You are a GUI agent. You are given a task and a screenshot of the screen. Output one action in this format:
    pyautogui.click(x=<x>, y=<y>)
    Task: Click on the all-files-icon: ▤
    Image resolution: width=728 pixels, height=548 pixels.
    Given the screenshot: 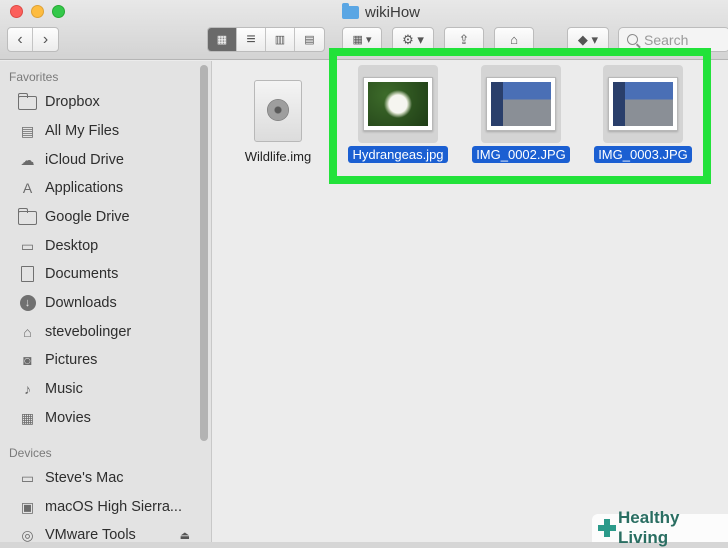 What is the action you would take?
    pyautogui.click(x=27, y=130)
    